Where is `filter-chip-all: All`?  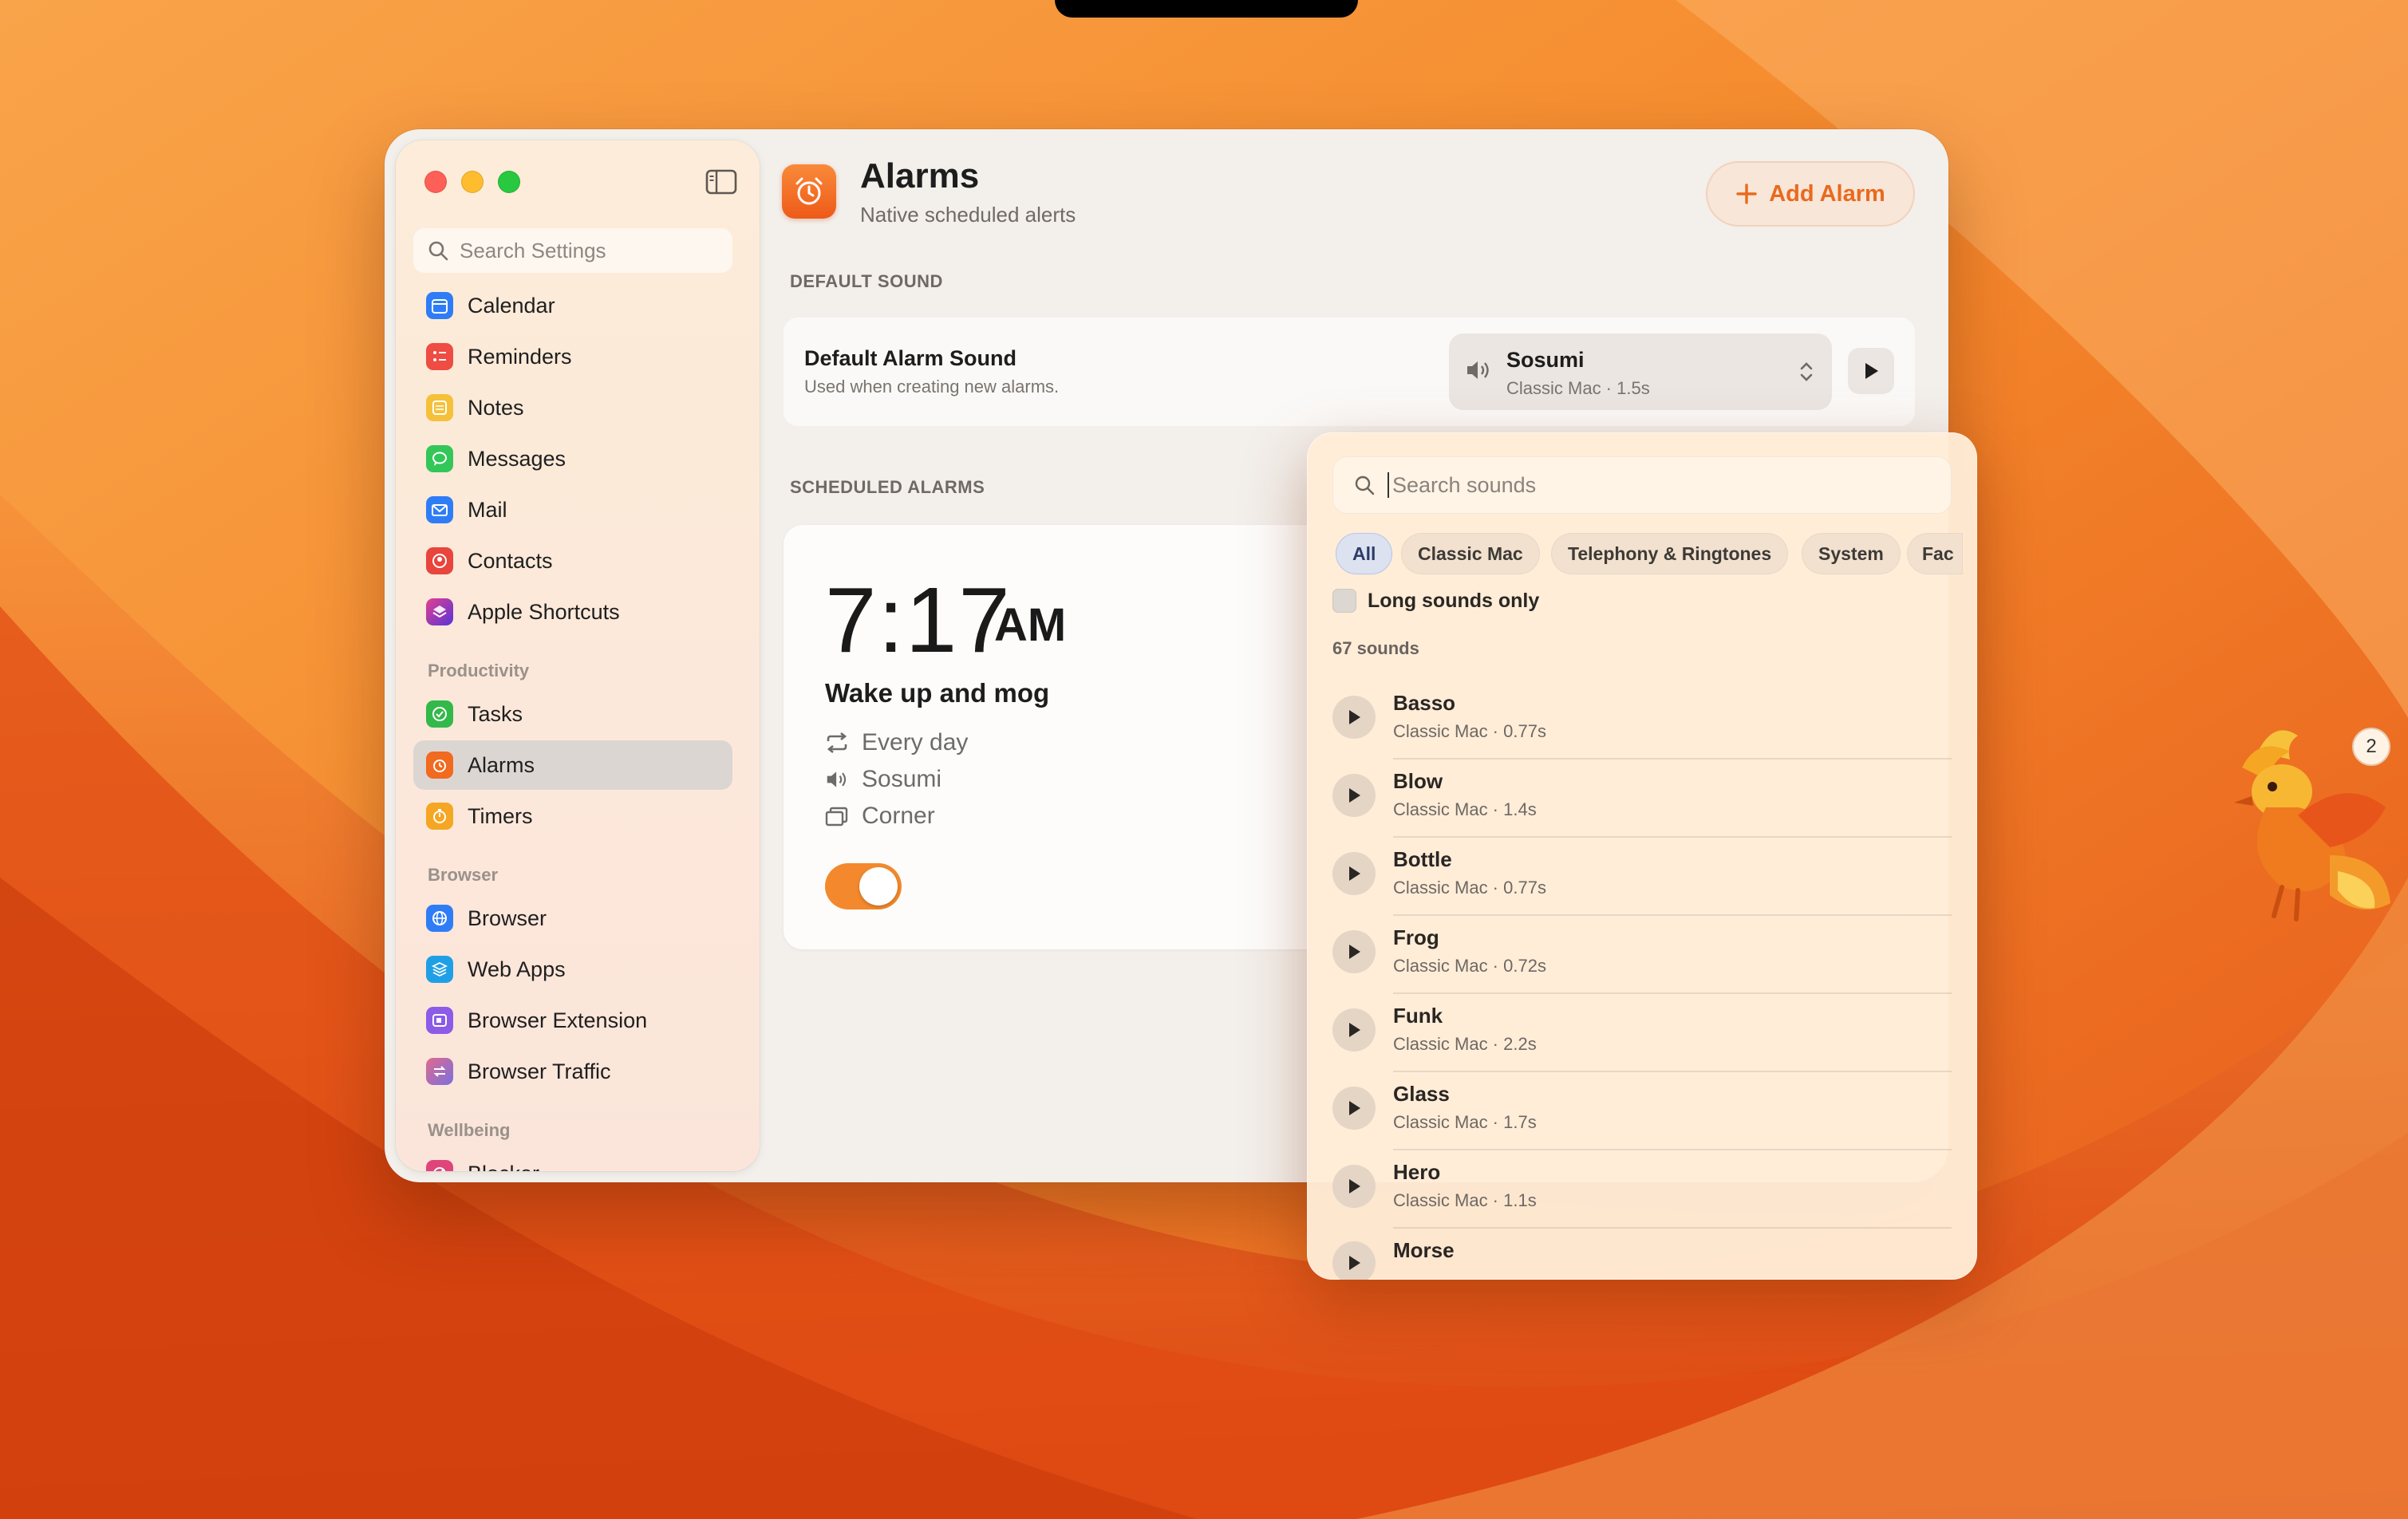
filter-chip-all: All is located at coordinates (1364, 553).